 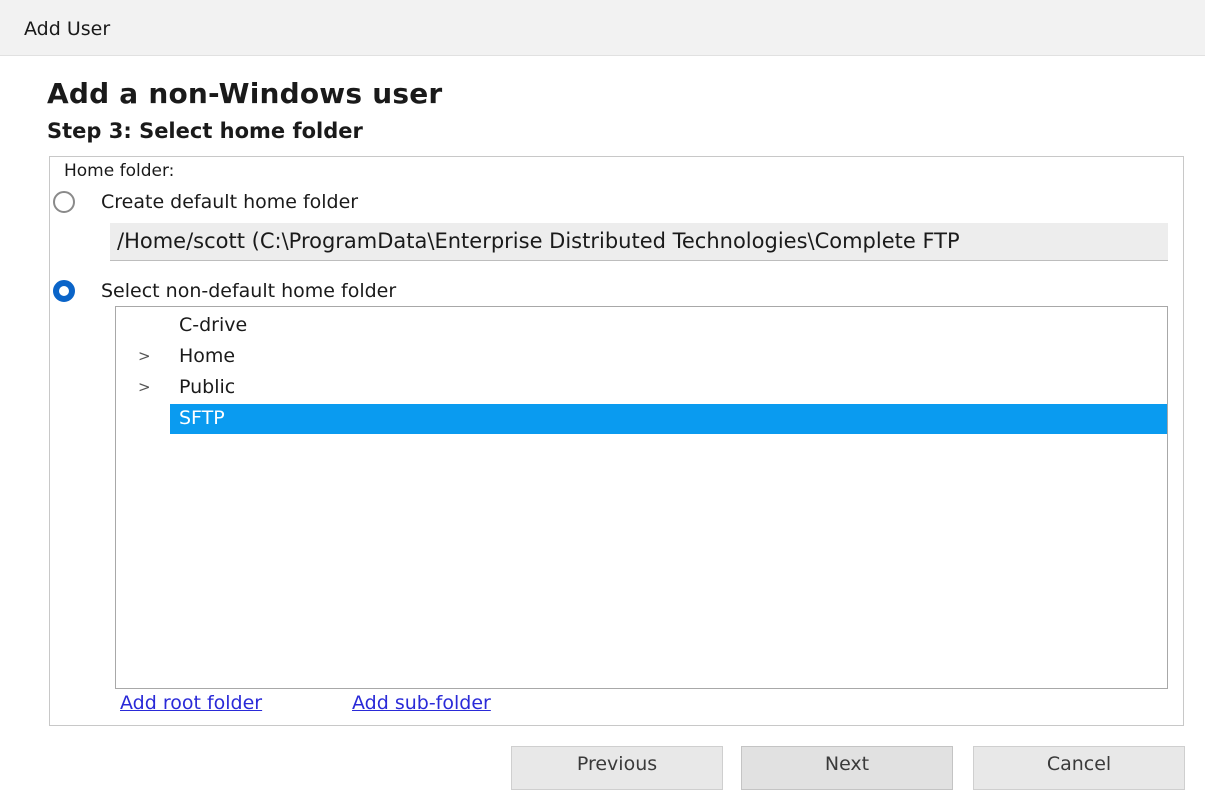 I want to click on tree-item-label: C-drive, so click(x=213, y=325).